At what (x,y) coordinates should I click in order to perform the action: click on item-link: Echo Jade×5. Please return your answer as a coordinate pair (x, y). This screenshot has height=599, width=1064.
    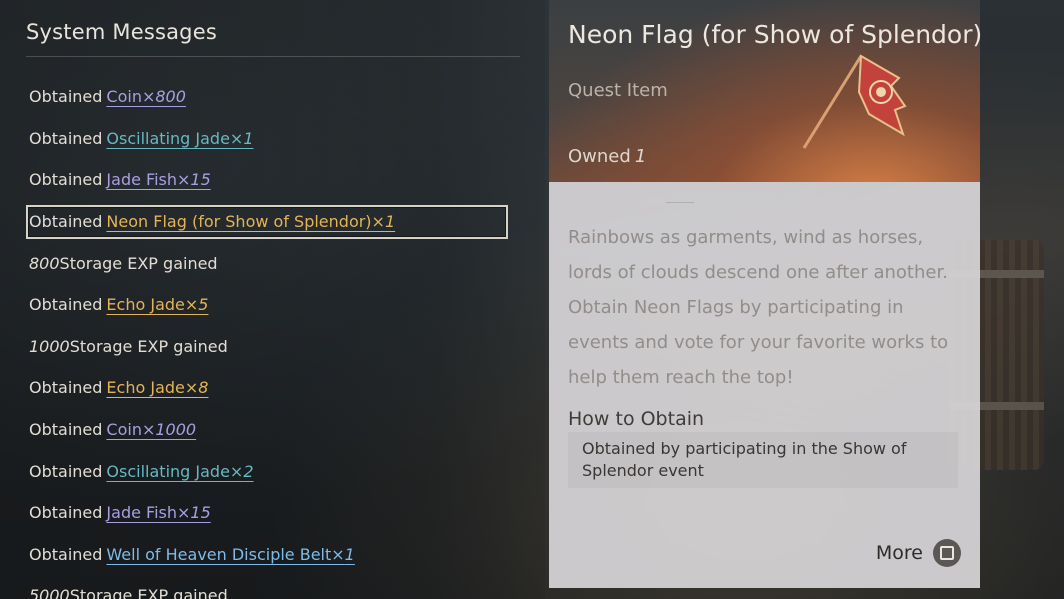
    Looking at the image, I should click on (157, 304).